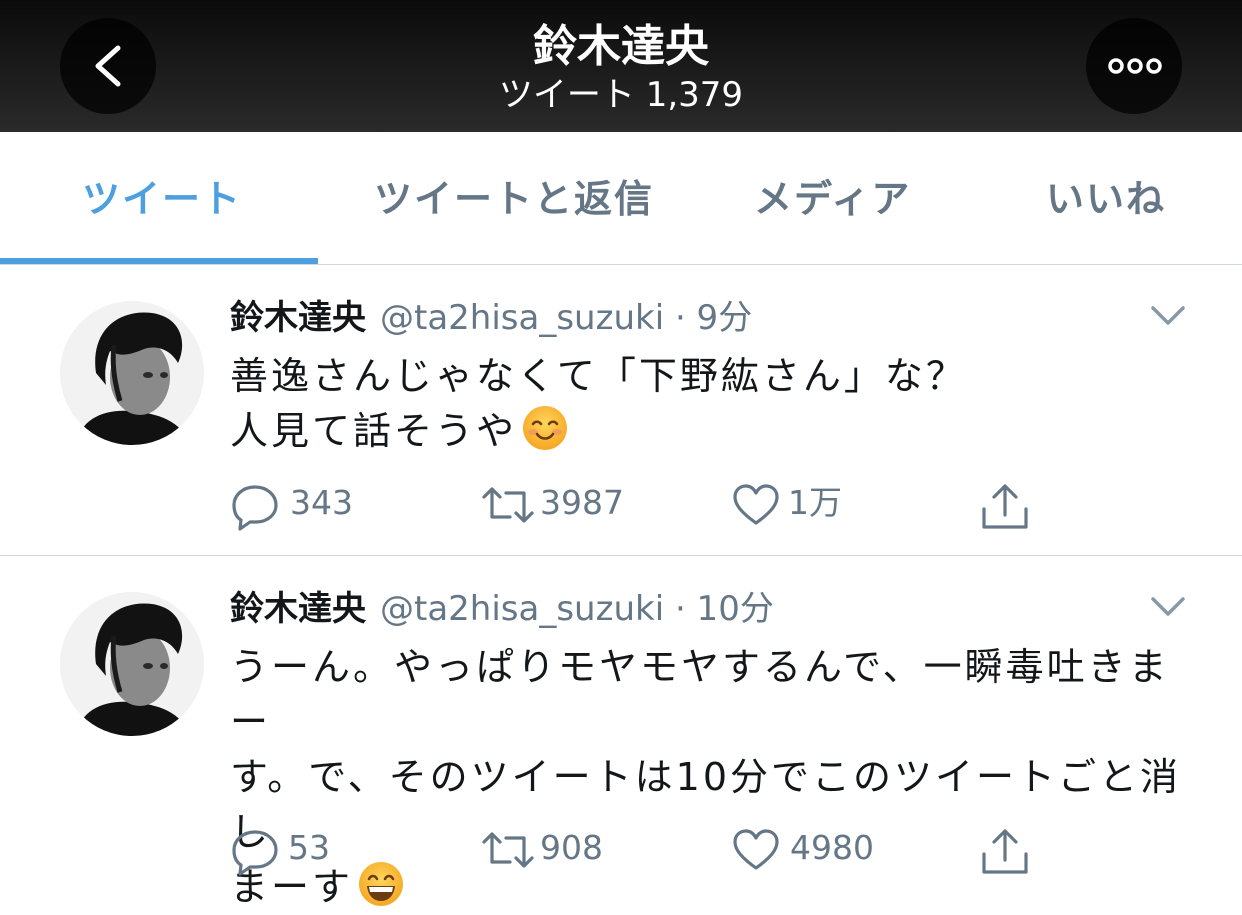  Describe the element at coordinates (710, 431) in the screenshot. I see `tweet-line-with-emoji: 人見て話そうや` at that location.